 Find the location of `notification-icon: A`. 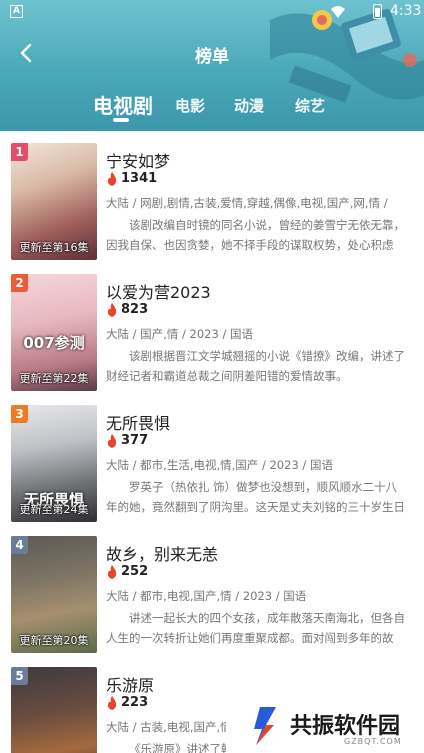

notification-icon: A is located at coordinates (16, 11).